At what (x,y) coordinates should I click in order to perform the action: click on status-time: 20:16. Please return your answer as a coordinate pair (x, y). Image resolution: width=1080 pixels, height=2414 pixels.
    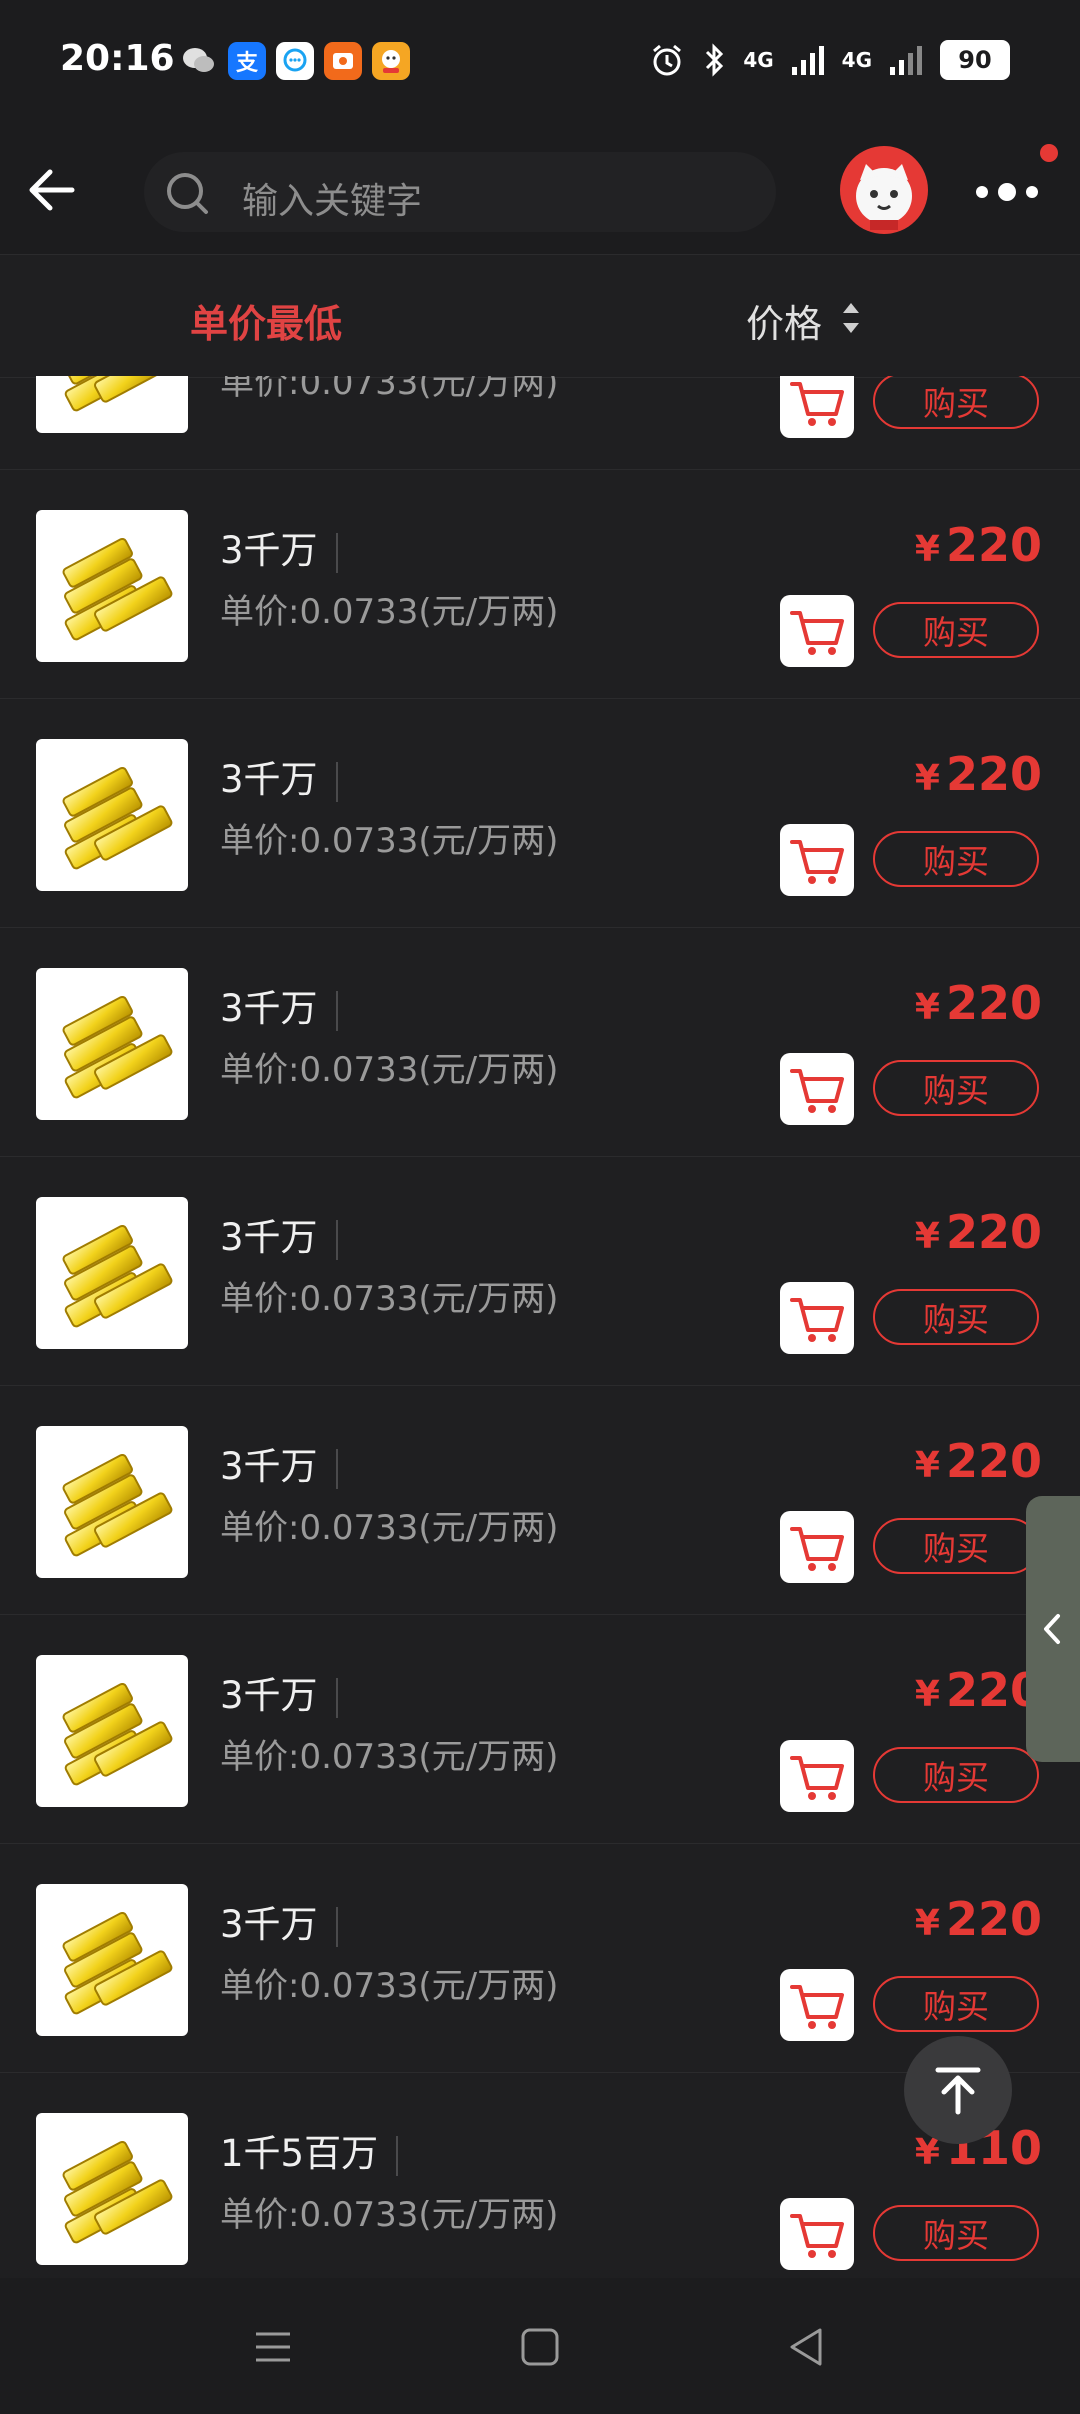
    Looking at the image, I should click on (117, 58).